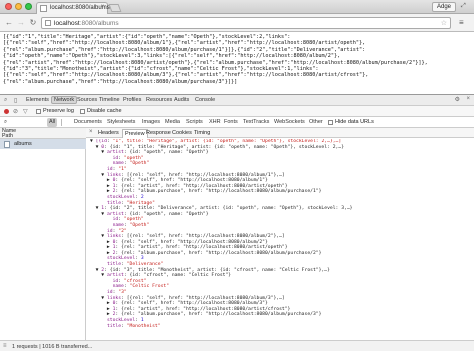 The height and width of the screenshot is (351, 474). Describe the element at coordinates (8, 6) in the screenshot. I see `close-window-button` at that location.